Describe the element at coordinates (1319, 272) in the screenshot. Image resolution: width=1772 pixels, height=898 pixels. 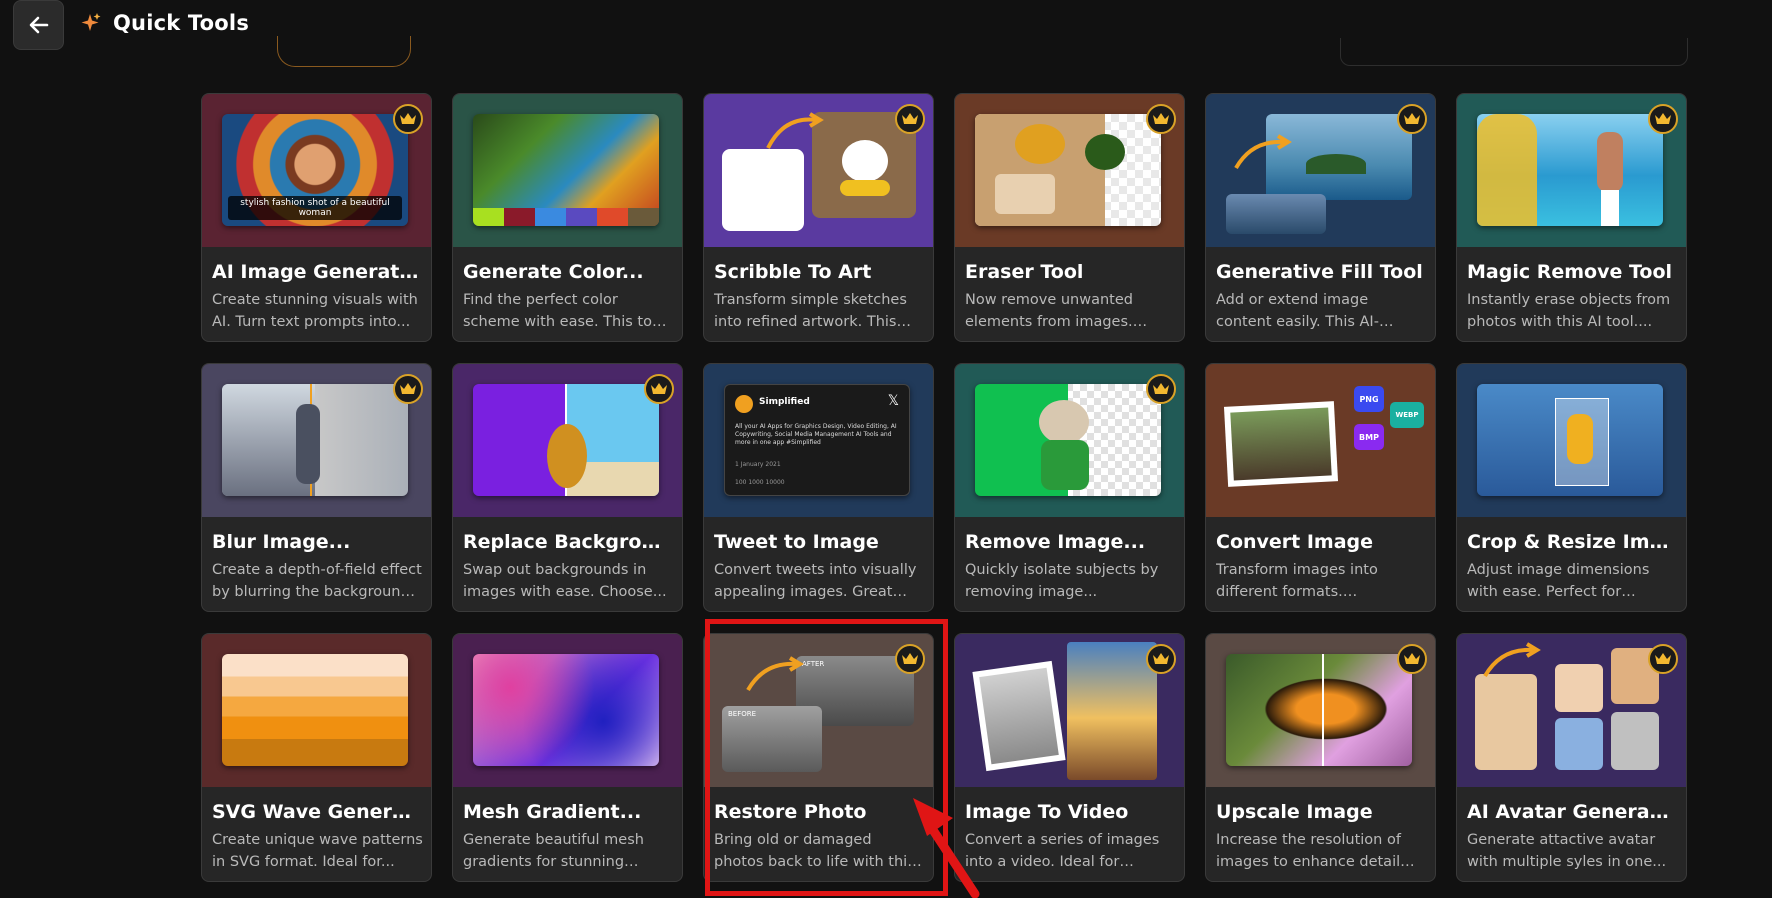
I see `tool-title: Generative Fill Tool` at that location.